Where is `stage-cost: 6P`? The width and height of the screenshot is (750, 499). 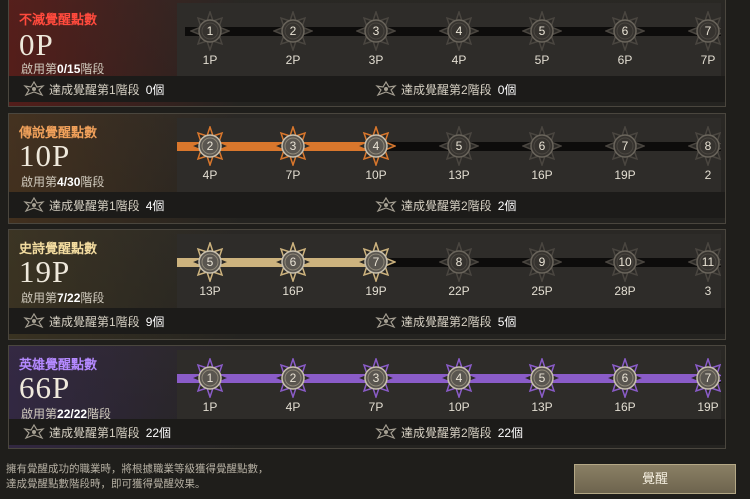
stage-cost: 6P is located at coordinates (625, 60).